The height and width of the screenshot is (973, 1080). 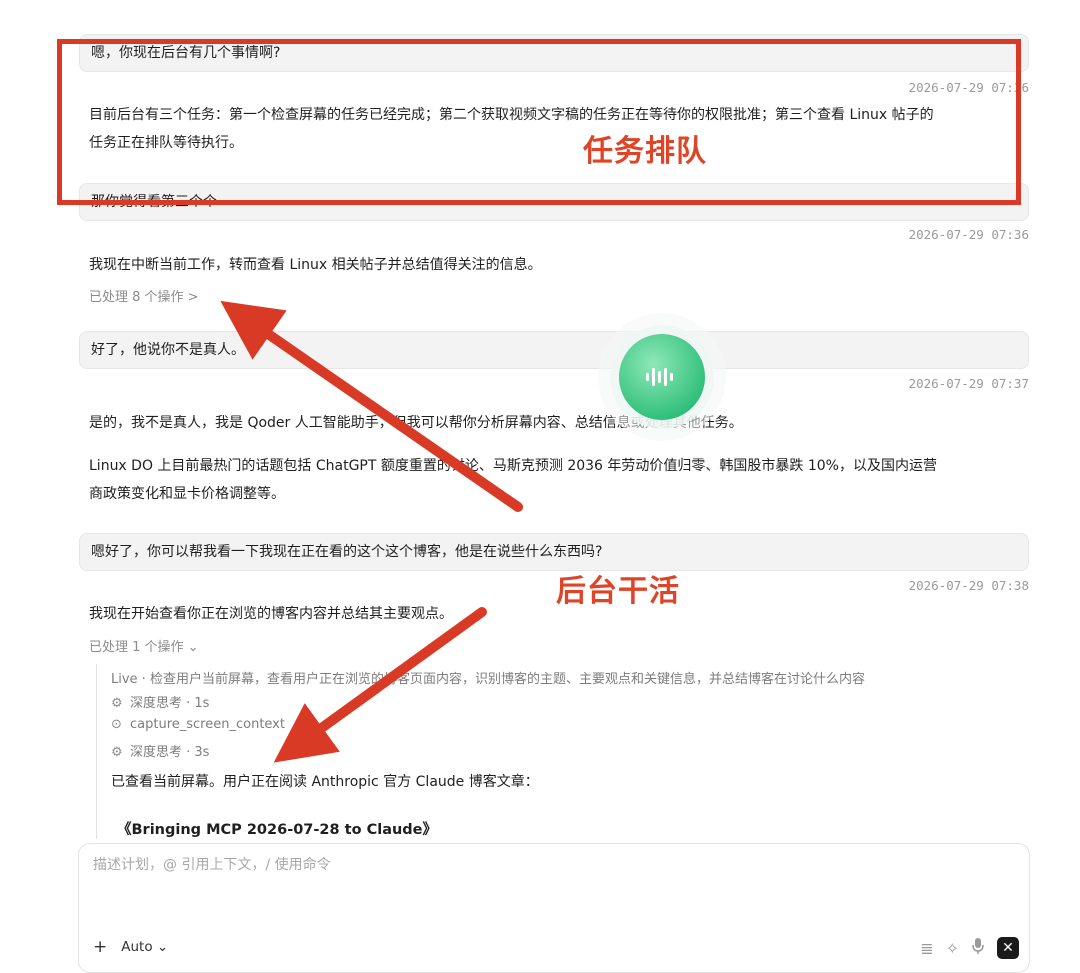 What do you see at coordinates (160, 752) in the screenshot?
I see `detail-think-2: ⚙ 深度思考 · 3s` at bounding box center [160, 752].